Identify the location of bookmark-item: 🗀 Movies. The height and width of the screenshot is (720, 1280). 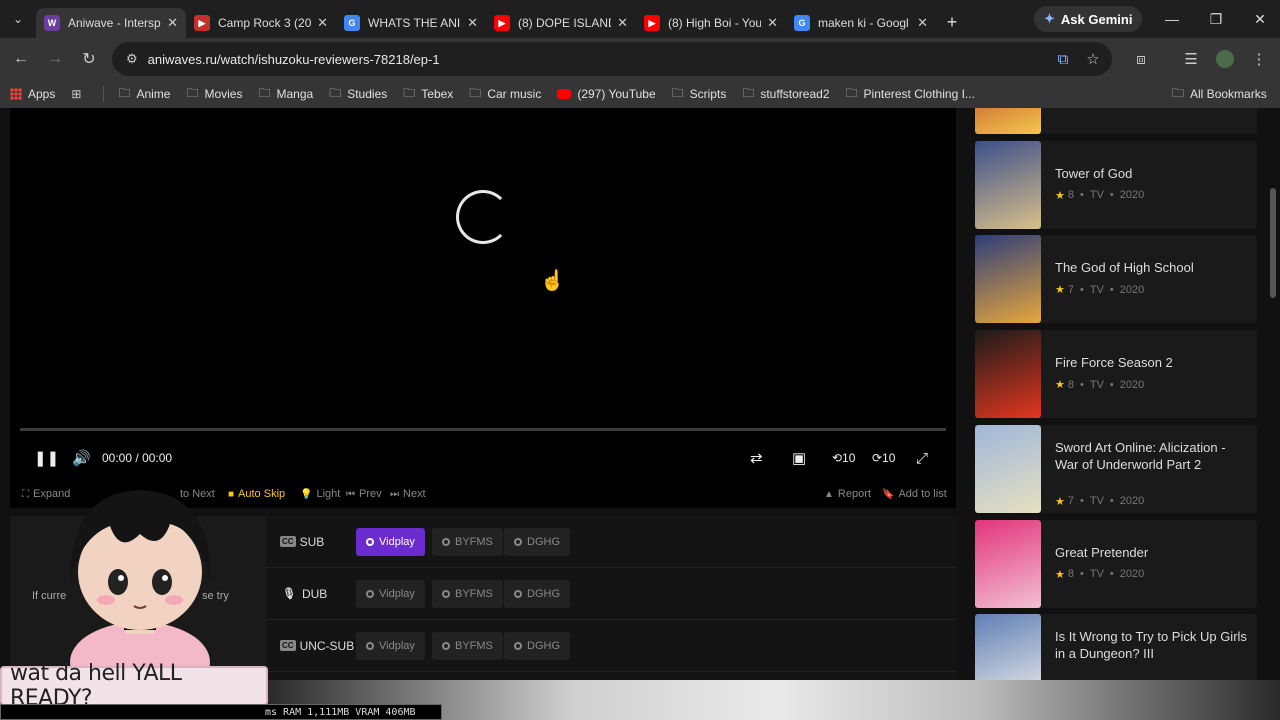
(214, 94).